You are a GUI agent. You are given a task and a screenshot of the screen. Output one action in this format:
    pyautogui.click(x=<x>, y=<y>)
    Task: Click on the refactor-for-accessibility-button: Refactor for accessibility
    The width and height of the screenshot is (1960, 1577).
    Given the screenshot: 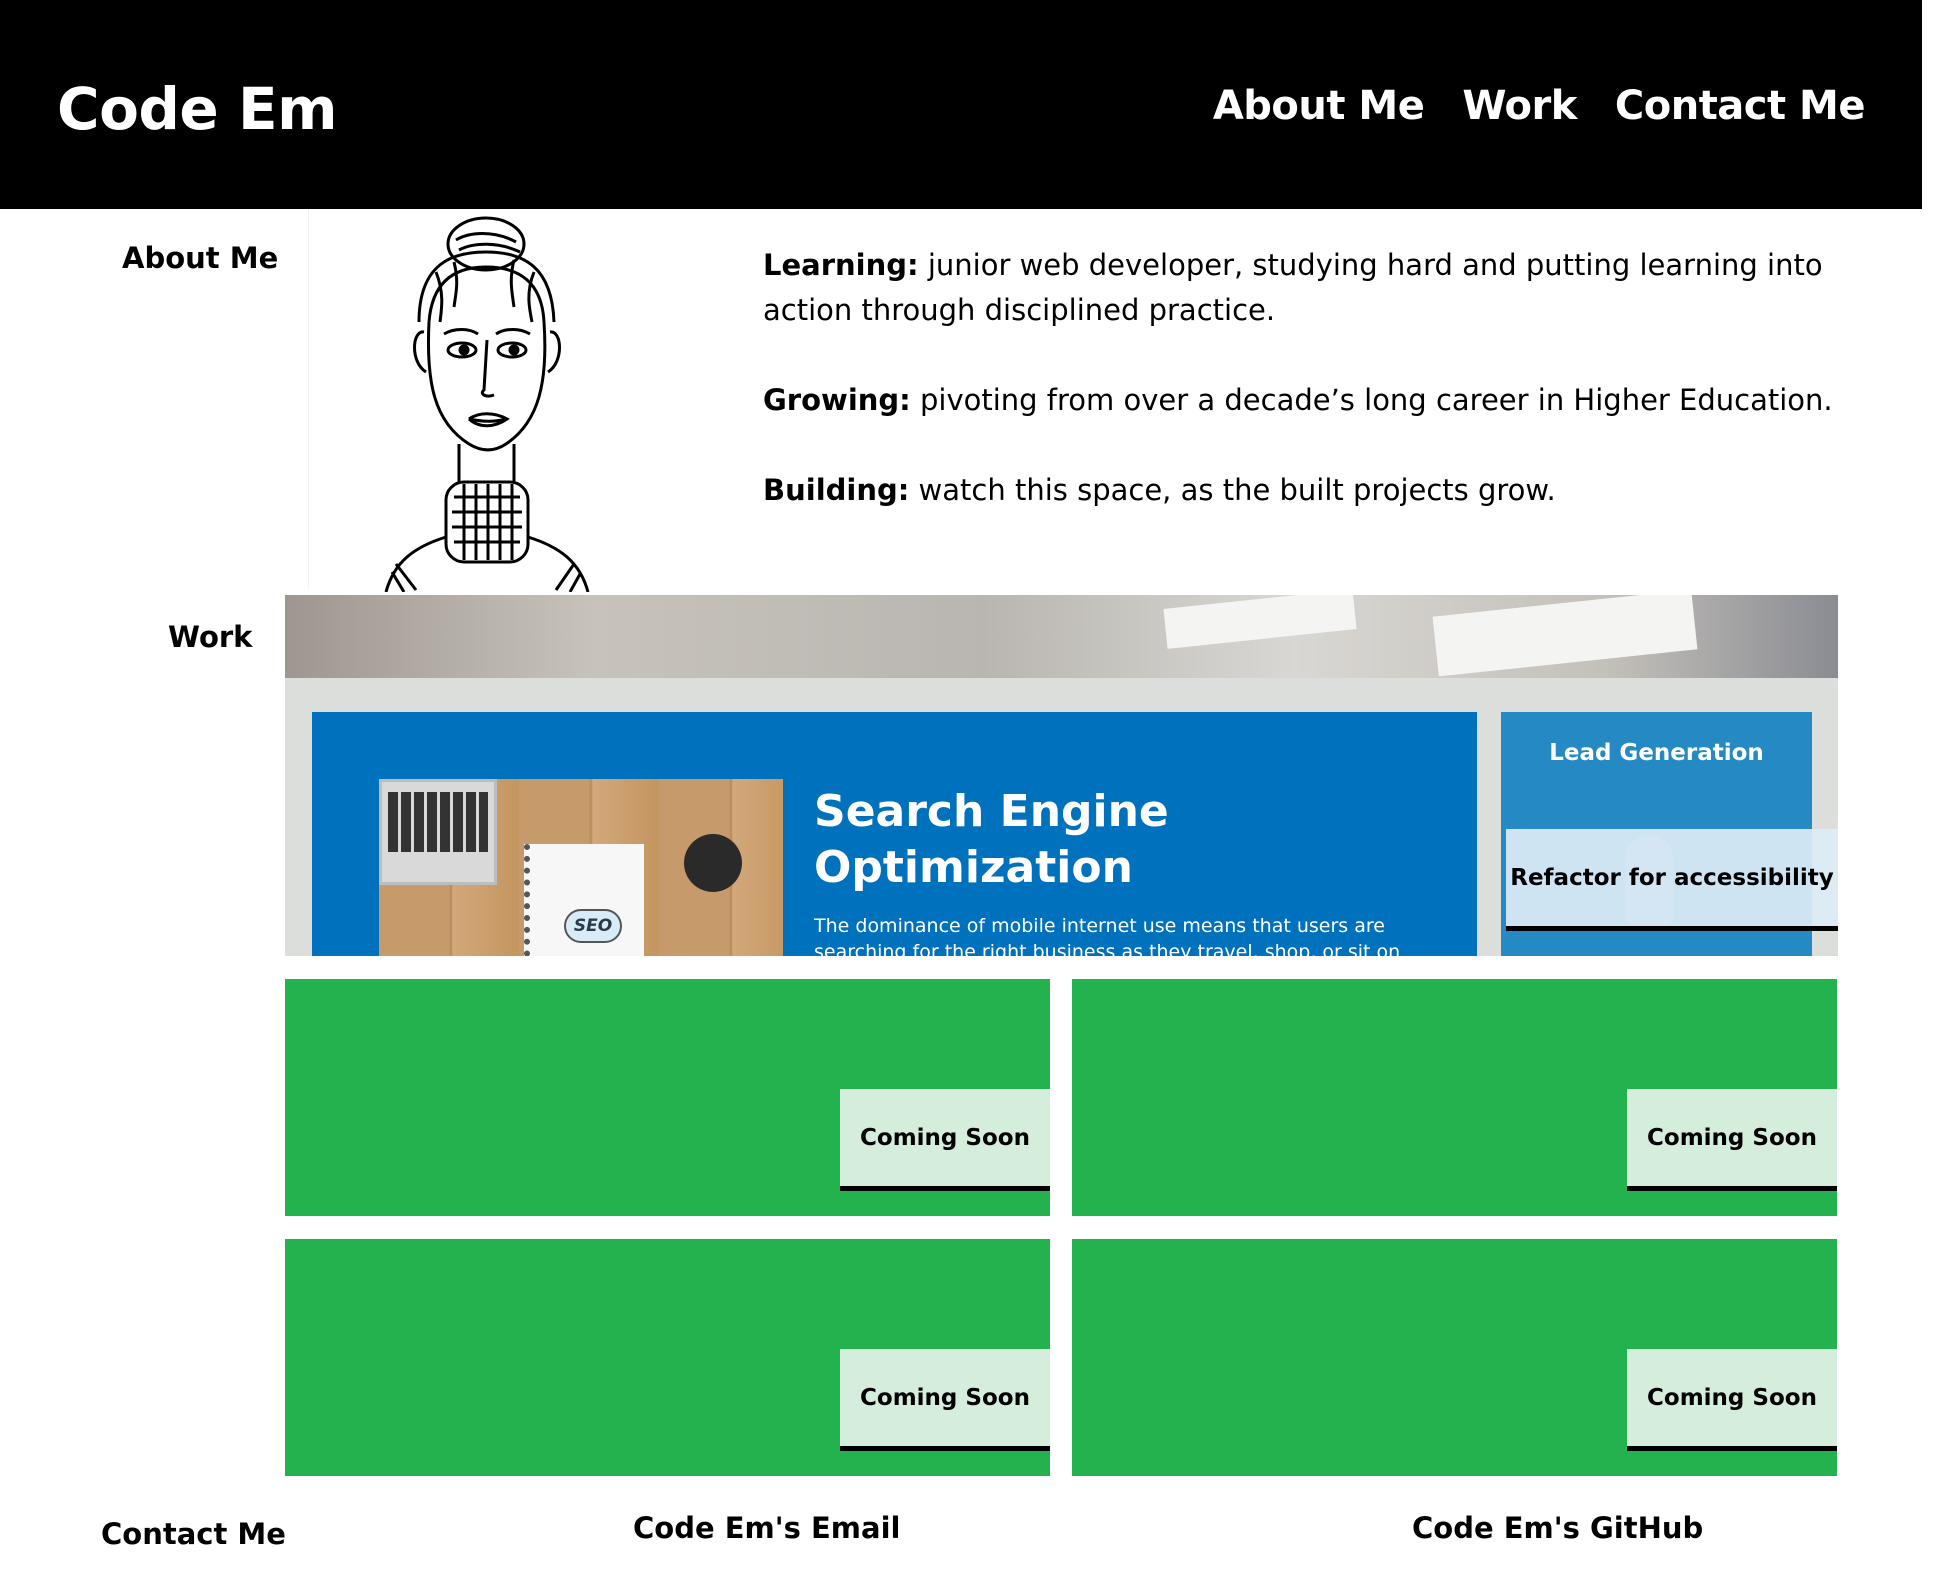 What is the action you would take?
    pyautogui.click(x=1672, y=880)
    